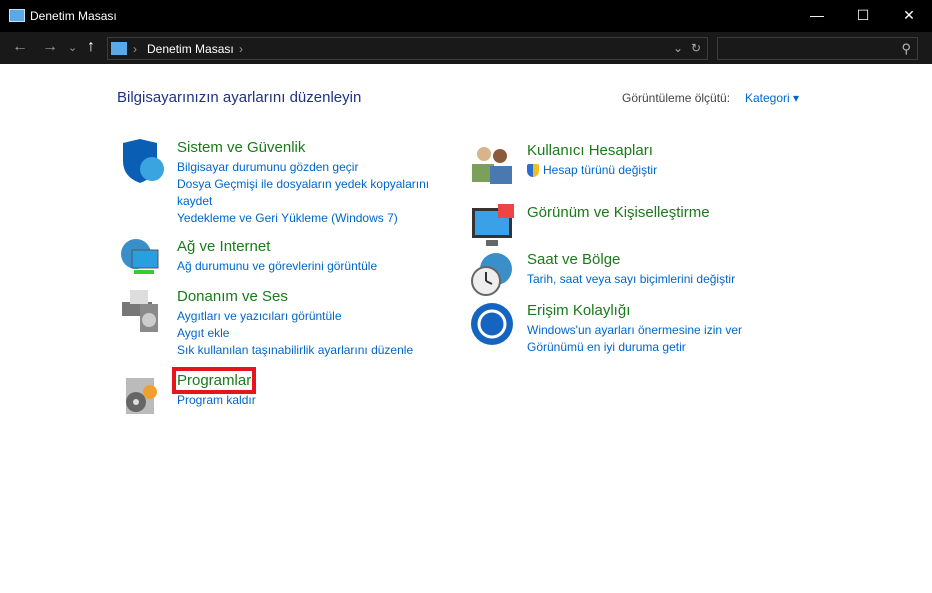 The image size is (932, 593). Describe the element at coordinates (600, 170) in the screenshot. I see `link-text: Hesap türünü değiştir` at that location.